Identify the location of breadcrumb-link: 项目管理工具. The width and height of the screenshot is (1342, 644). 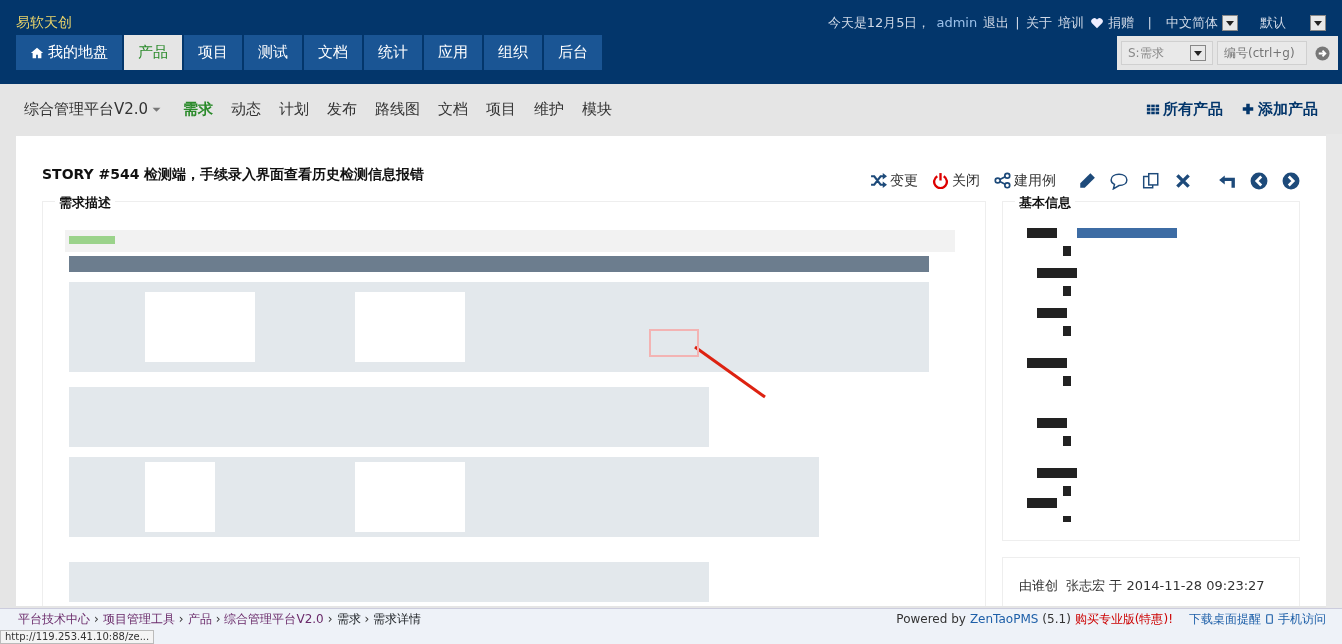
(138, 619).